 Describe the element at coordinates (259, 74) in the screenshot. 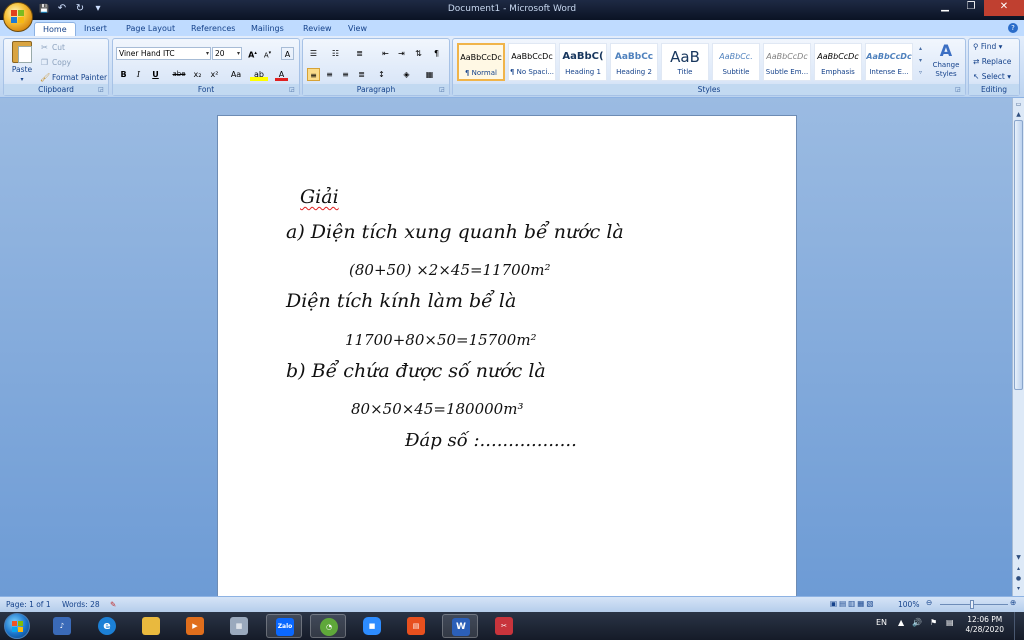

I see `highlight-button: ab` at that location.